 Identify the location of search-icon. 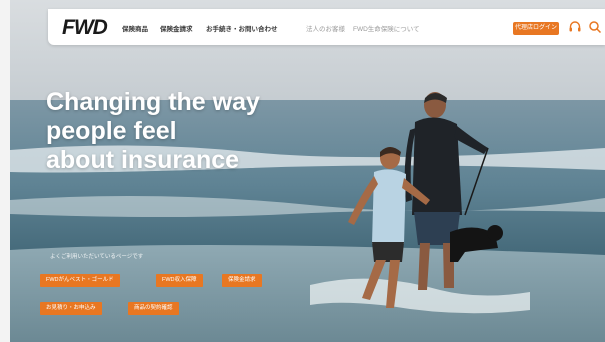
(595, 27).